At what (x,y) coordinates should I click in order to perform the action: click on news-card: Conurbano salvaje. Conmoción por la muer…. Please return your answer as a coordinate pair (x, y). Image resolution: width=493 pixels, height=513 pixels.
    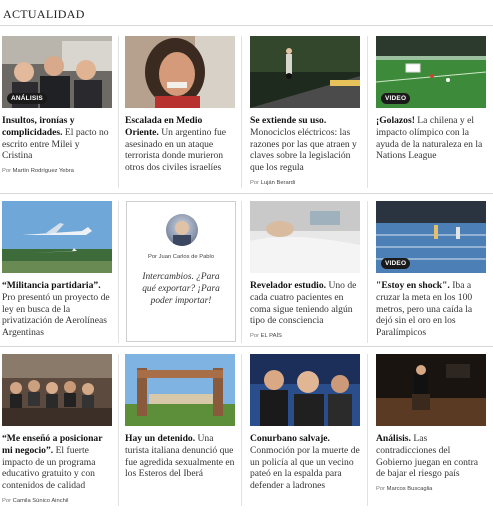
    Looking at the image, I should click on (305, 423).